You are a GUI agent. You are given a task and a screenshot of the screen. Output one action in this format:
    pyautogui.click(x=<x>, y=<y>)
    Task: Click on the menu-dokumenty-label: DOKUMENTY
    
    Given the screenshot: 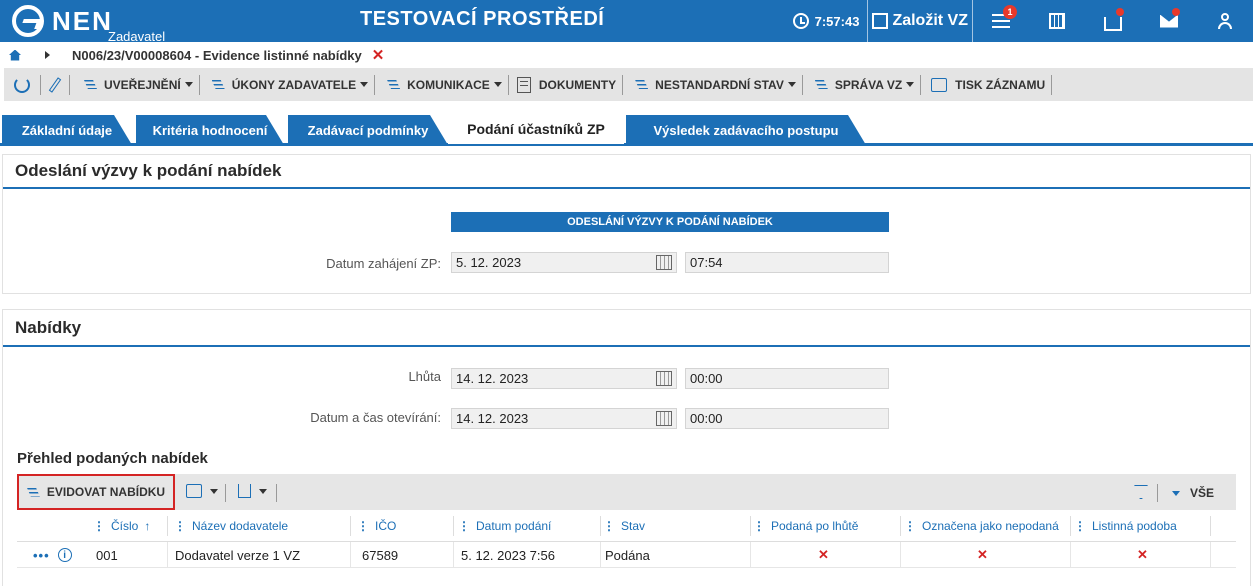 What is the action you would take?
    pyautogui.click(x=577, y=84)
    